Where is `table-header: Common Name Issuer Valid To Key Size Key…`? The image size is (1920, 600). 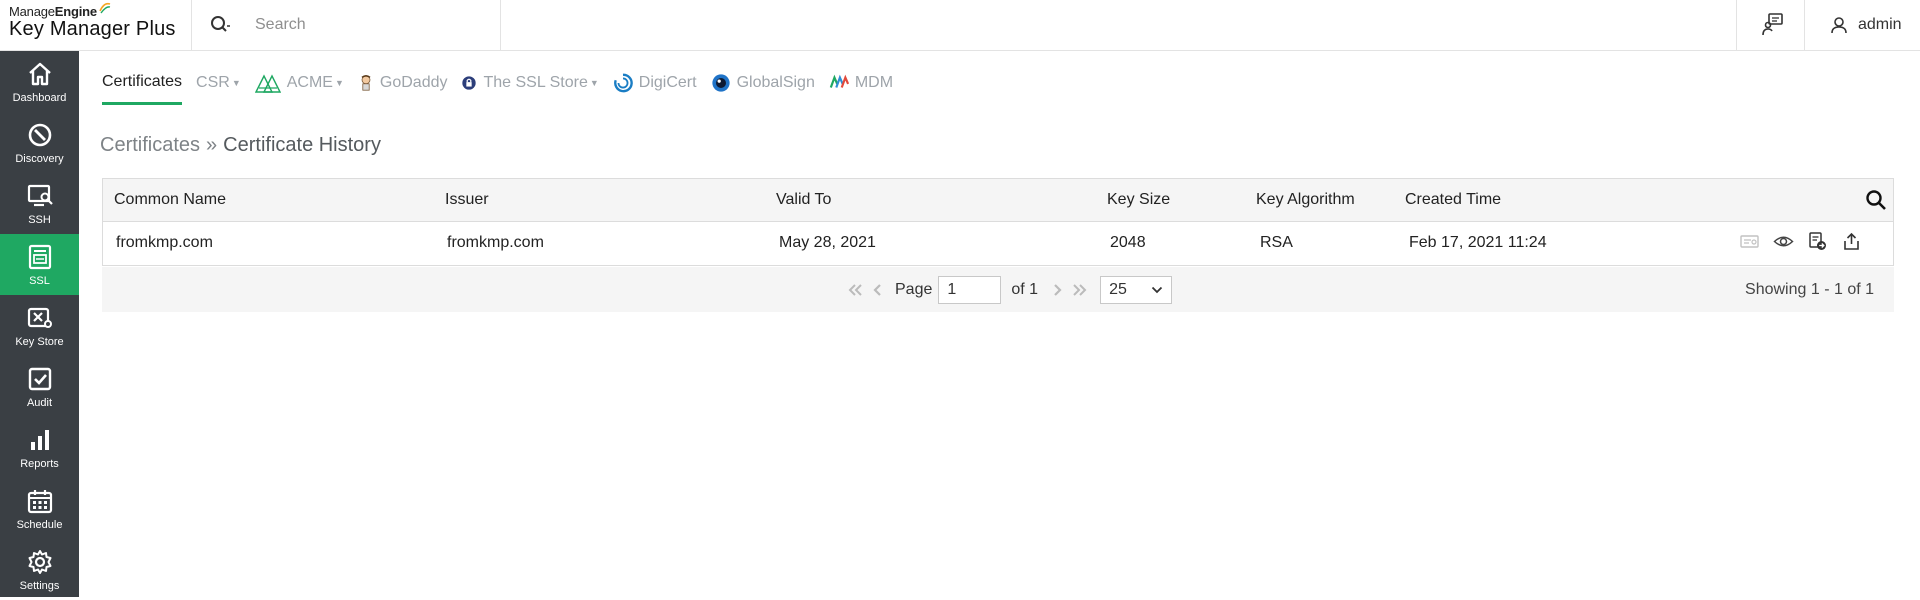 table-header: Common Name Issuer Valid To Key Size Key… is located at coordinates (998, 200).